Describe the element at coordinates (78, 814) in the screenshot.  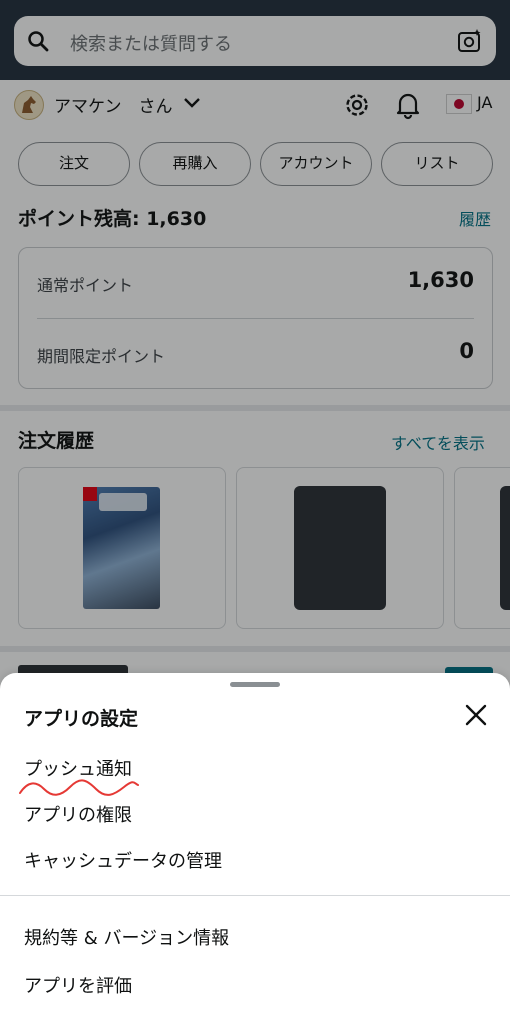
I see `app-permissions-item: アプリの権限` at that location.